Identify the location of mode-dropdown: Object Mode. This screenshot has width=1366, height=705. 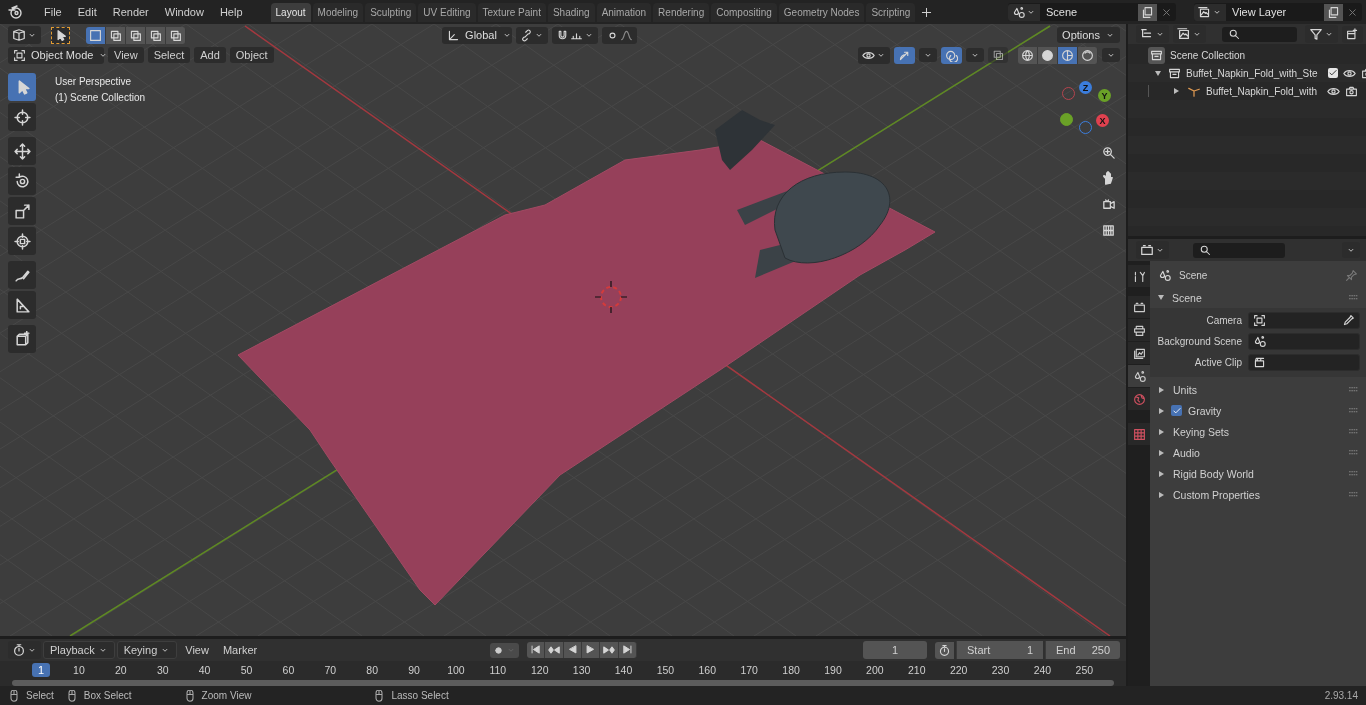
(56, 55).